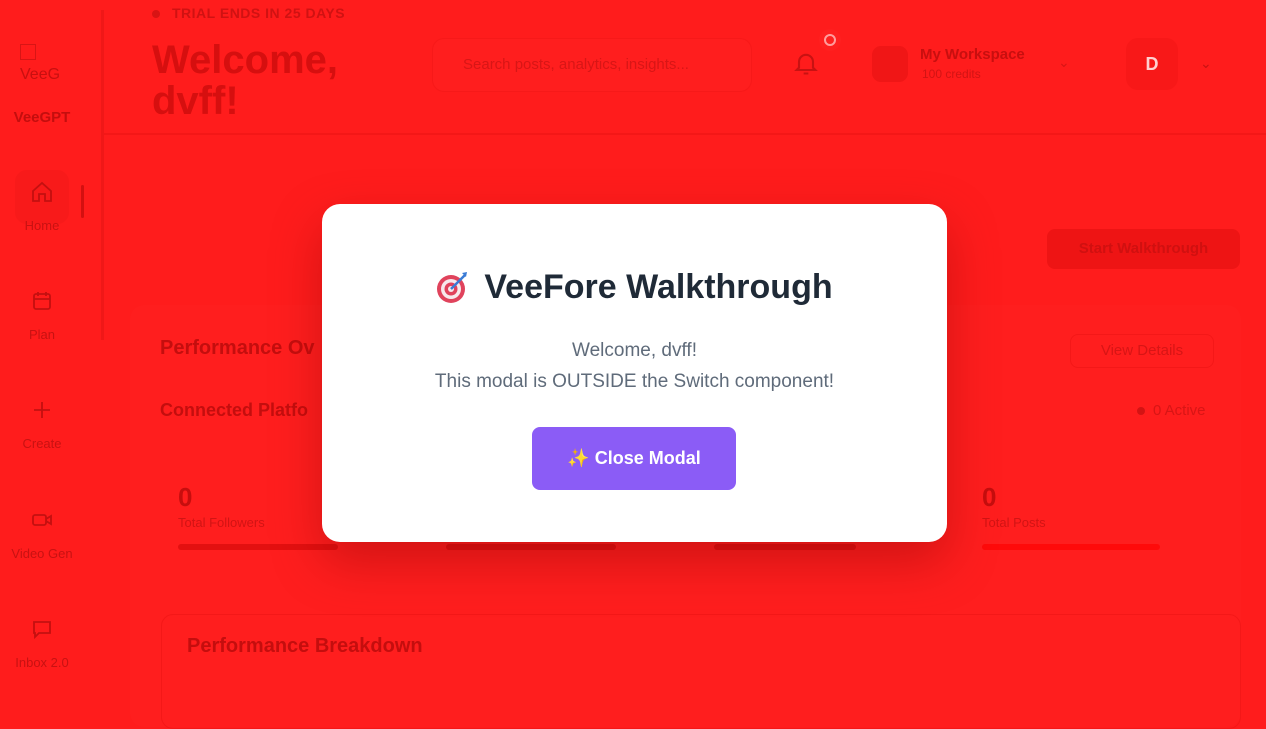 This screenshot has width=1266, height=729. What do you see at coordinates (237, 348) in the screenshot?
I see `performance-title: Performance Ov` at bounding box center [237, 348].